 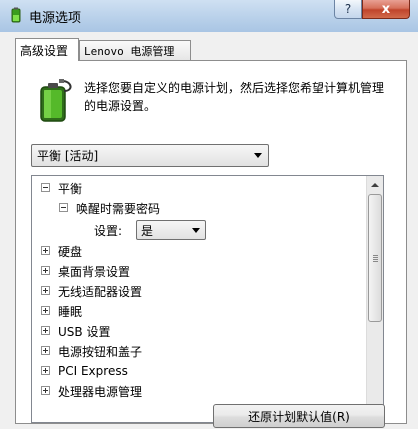 What do you see at coordinates (100, 391) in the screenshot?
I see `tree-node-label: 处理器电源管理` at bounding box center [100, 391].